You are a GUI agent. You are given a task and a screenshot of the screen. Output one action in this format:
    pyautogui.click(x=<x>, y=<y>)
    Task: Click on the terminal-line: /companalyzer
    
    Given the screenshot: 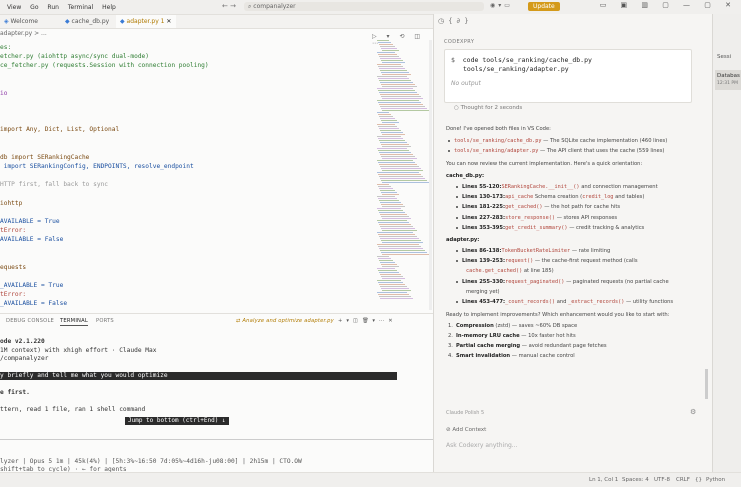 What is the action you would take?
    pyautogui.click(x=24, y=358)
    